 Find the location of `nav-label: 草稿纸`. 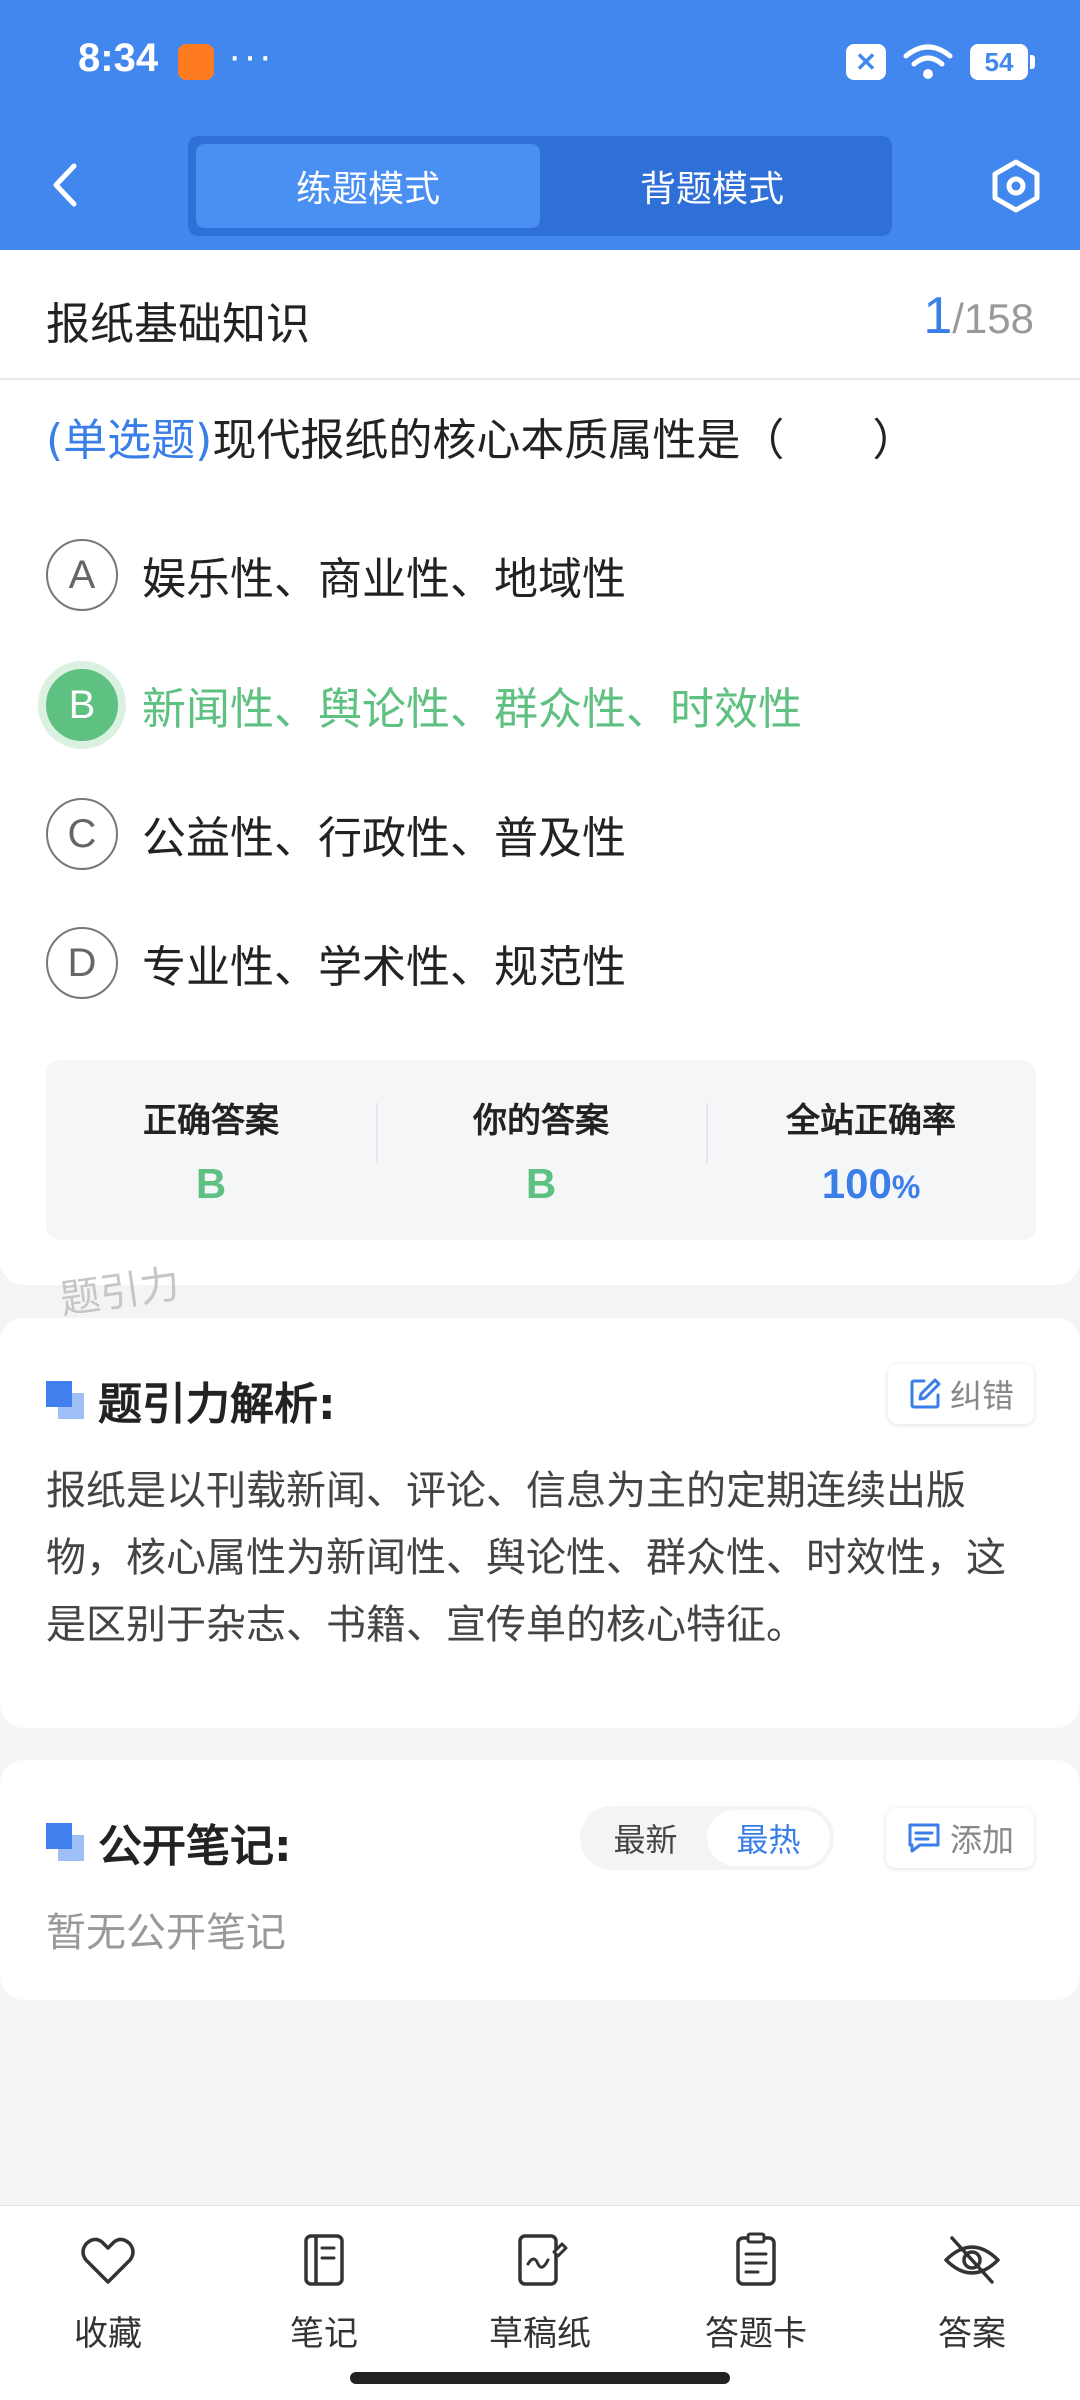

nav-label: 草稿纸 is located at coordinates (540, 2334).